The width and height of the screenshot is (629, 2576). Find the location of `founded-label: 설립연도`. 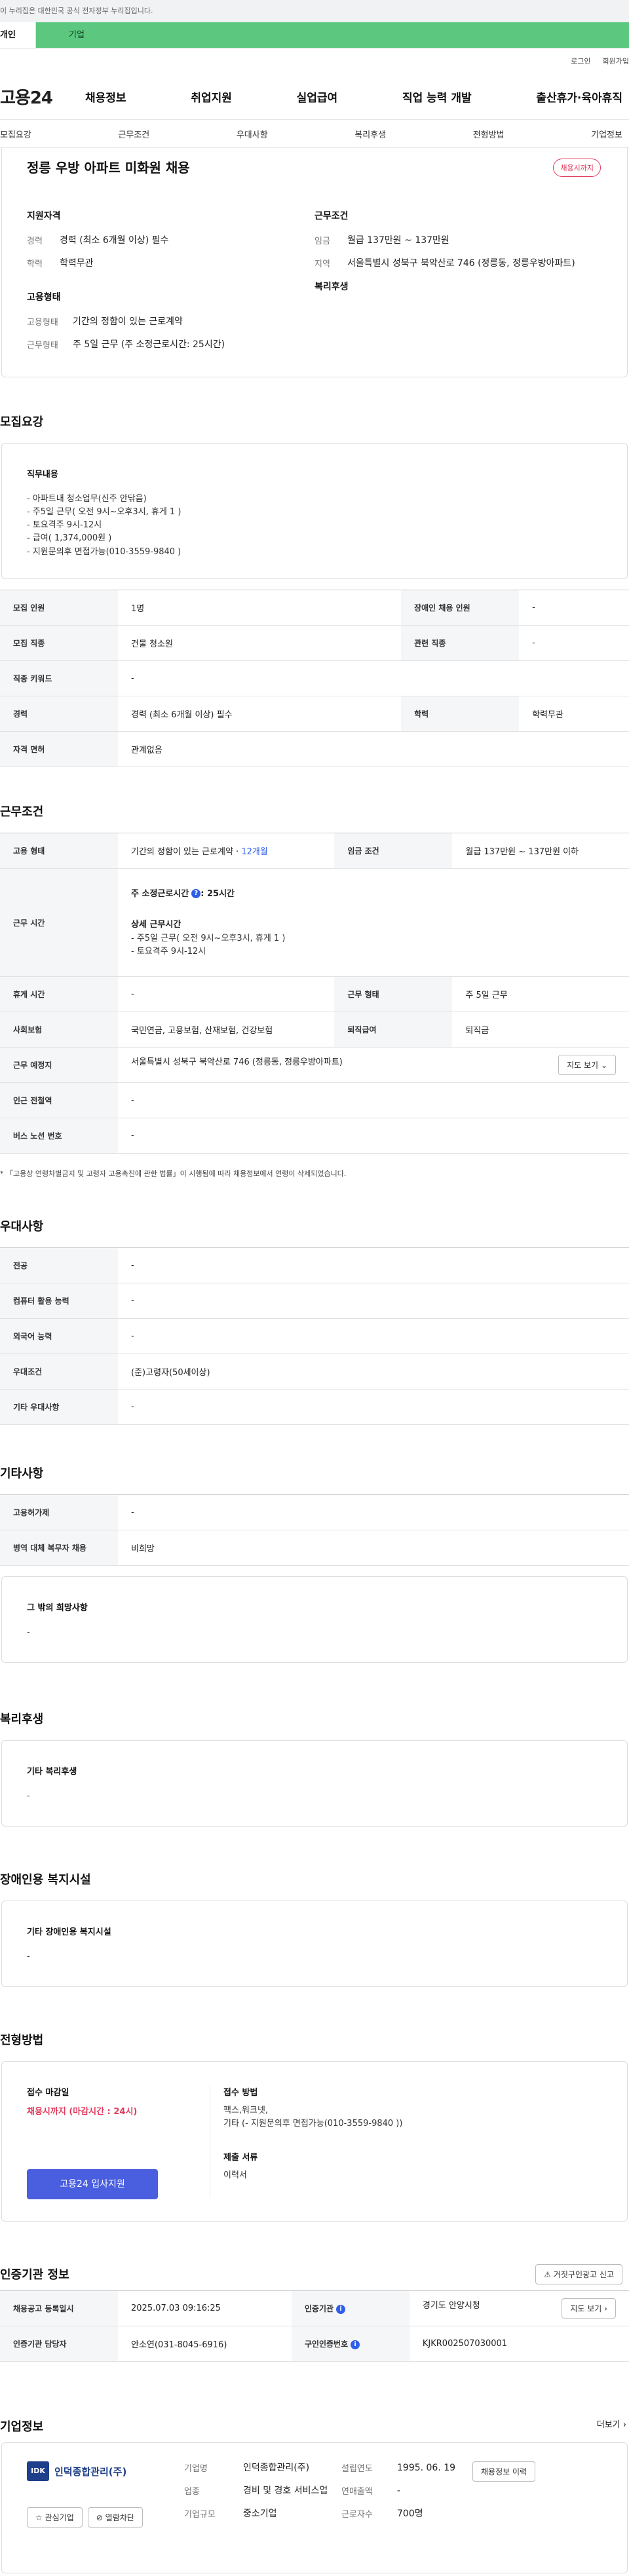

founded-label: 설립연도 is located at coordinates (357, 2469).